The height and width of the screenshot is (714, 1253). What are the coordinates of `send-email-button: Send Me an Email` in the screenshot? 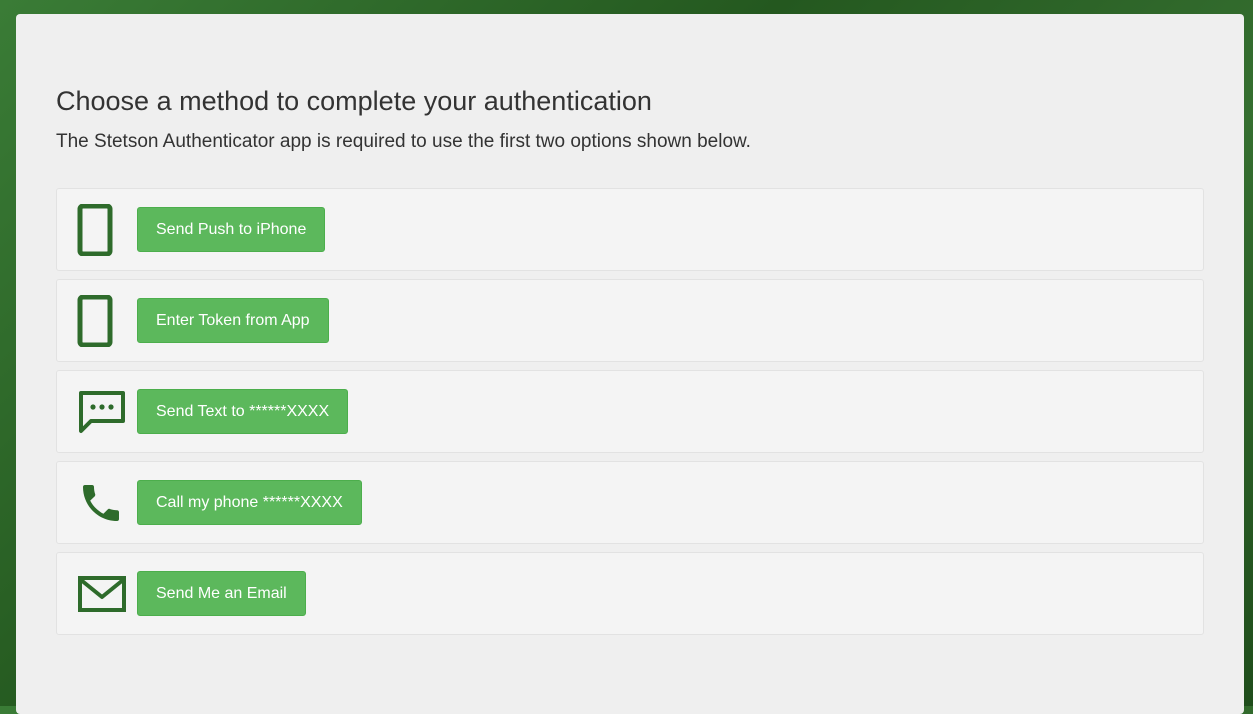 It's located at (221, 593).